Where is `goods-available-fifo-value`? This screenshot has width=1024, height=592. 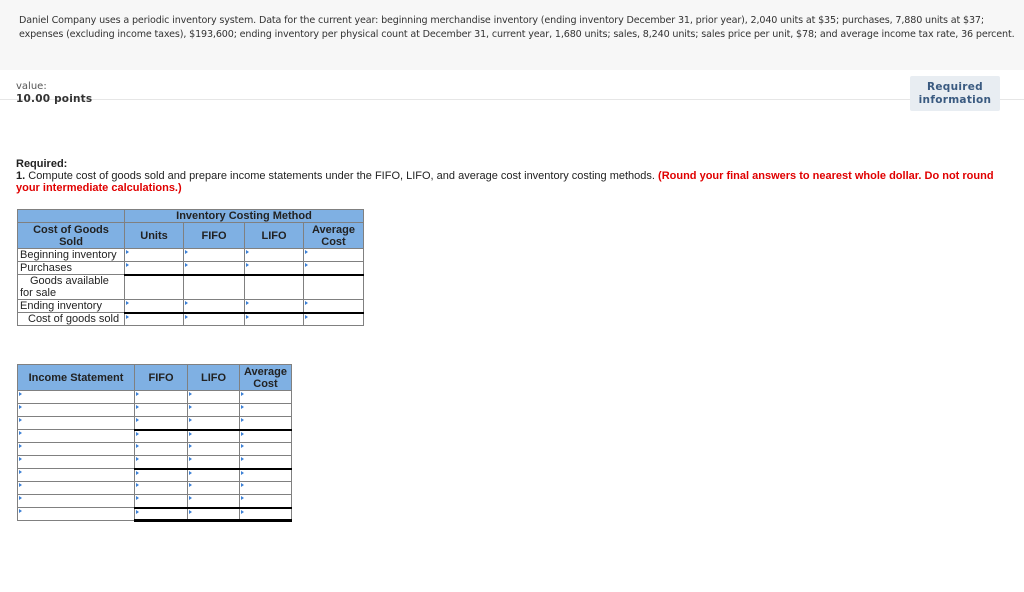
goods-available-fifo-value is located at coordinates (214, 287).